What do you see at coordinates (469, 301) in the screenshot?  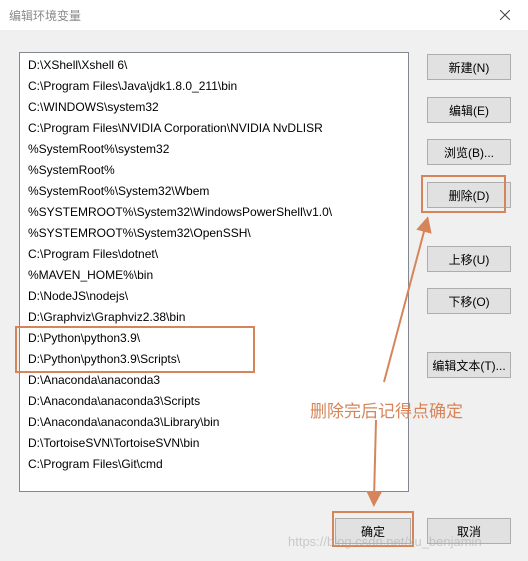 I see `move-down-button: 下移(O)` at bounding box center [469, 301].